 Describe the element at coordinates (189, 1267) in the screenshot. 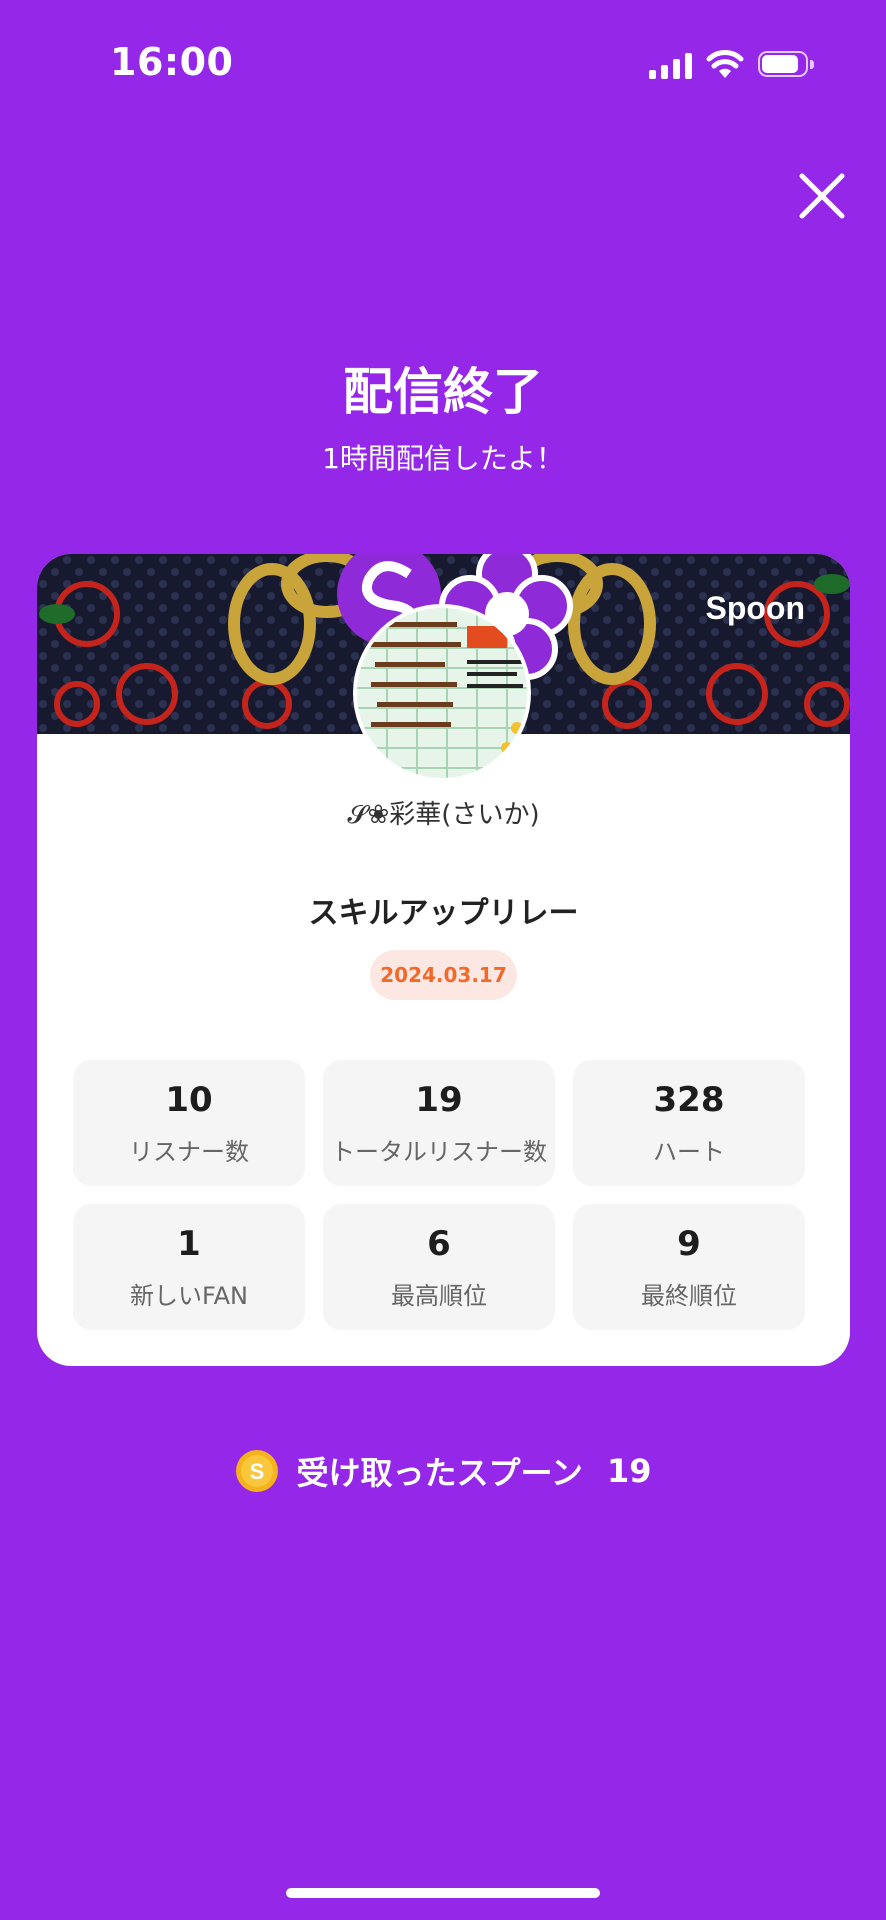

I see `stat-new-fans: 1 新しいFAN` at that location.